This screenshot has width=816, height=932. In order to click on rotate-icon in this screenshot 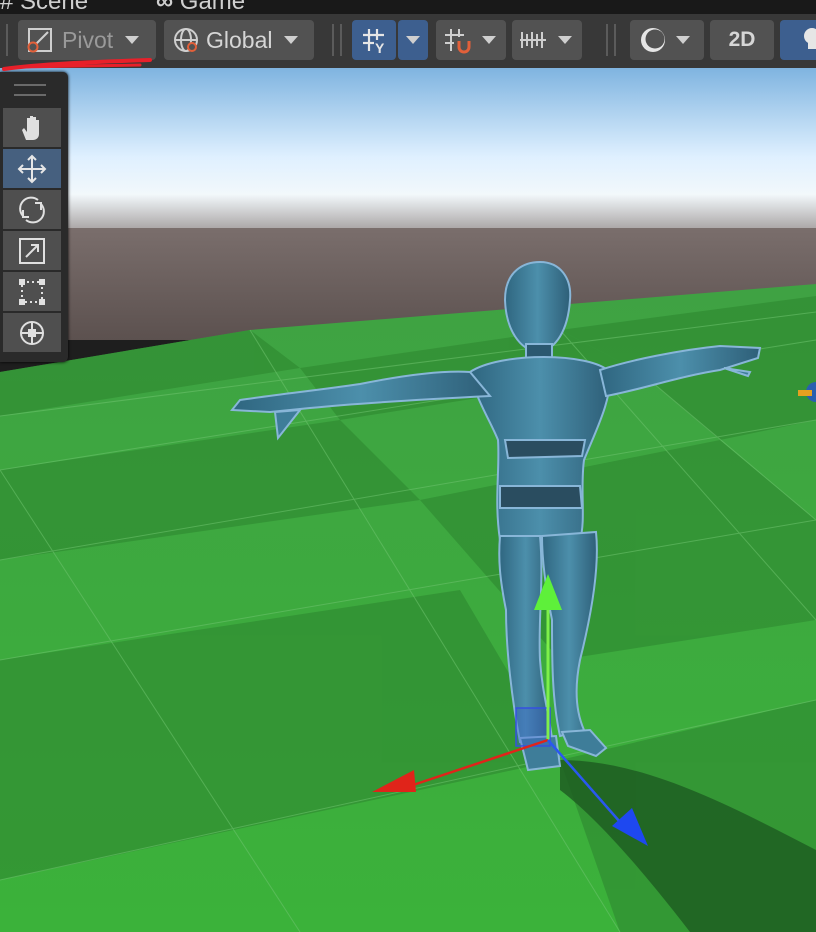, I will do `click(32, 209)`.